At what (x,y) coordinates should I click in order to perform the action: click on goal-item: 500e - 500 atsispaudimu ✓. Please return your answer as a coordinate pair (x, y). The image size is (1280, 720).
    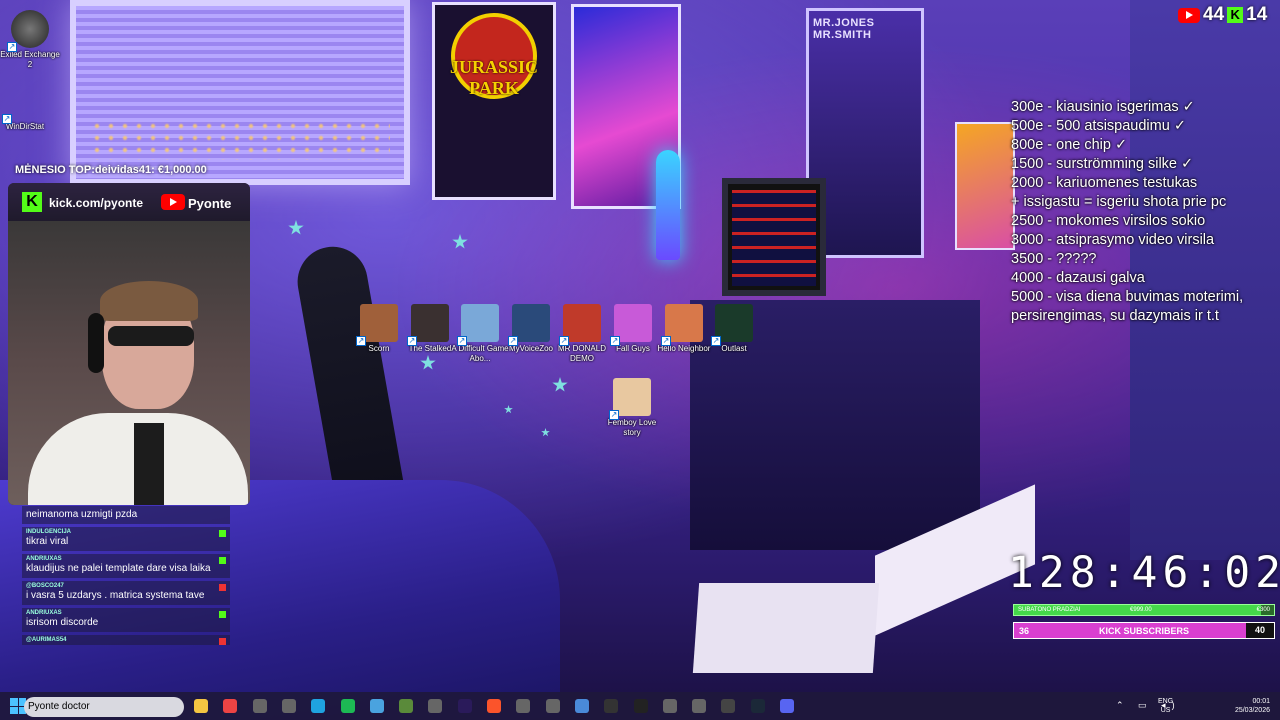
    Looking at the image, I should click on (1098, 126).